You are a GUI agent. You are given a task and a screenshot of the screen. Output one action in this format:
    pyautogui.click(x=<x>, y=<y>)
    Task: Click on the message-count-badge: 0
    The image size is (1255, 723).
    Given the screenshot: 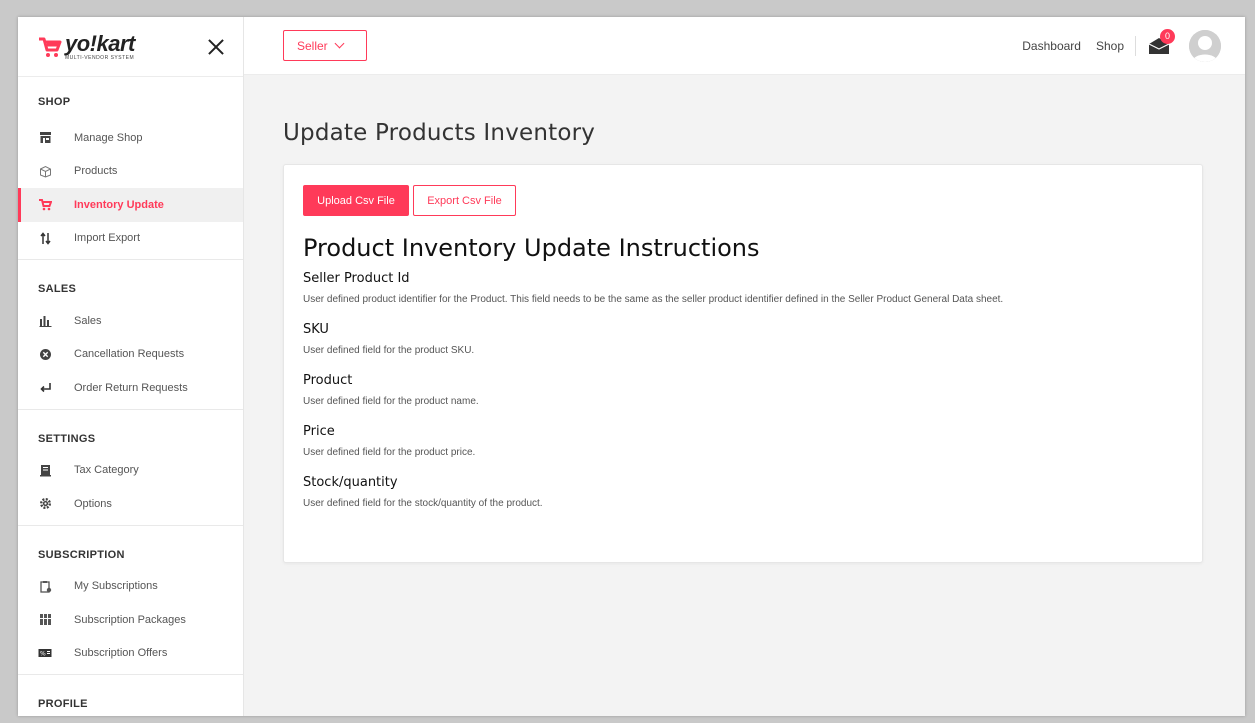 What is the action you would take?
    pyautogui.click(x=1167, y=36)
    